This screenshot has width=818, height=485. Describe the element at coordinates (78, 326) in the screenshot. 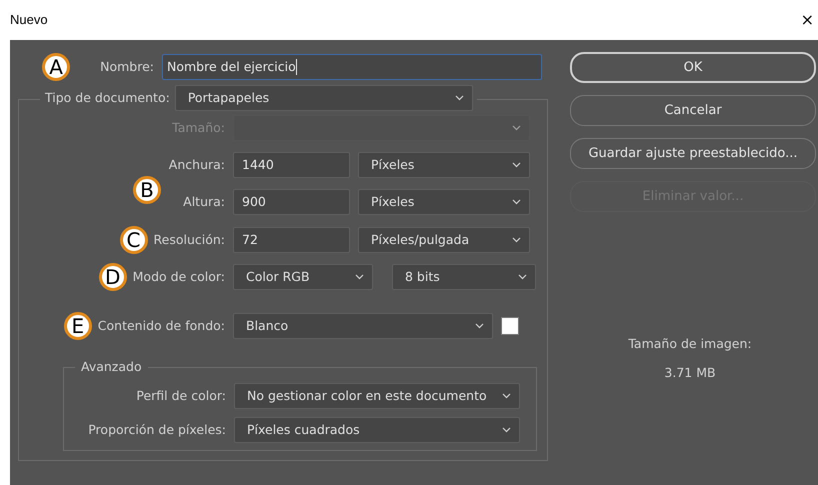

I see `annotation-marker: E` at that location.